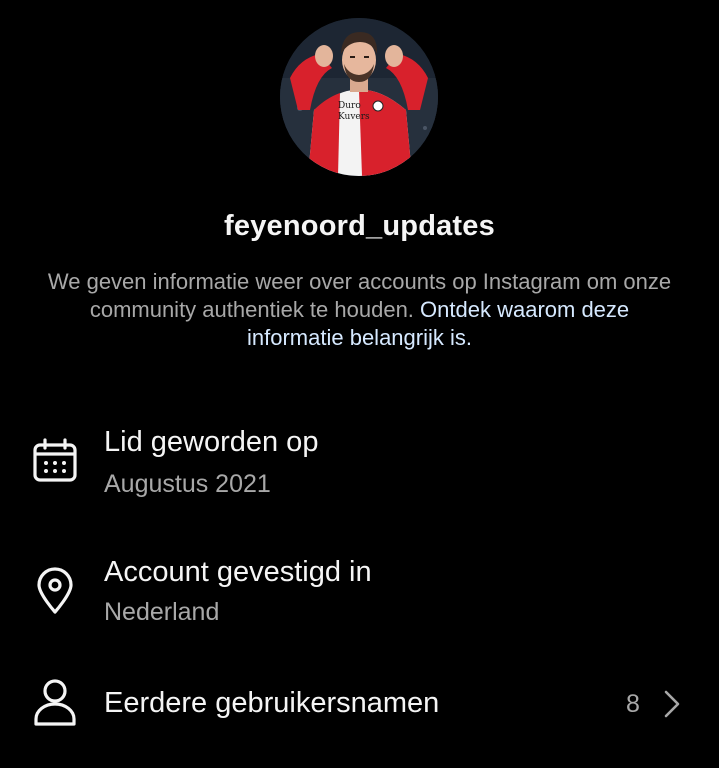  I want to click on profile-username: feyenoord_updates, so click(359, 226).